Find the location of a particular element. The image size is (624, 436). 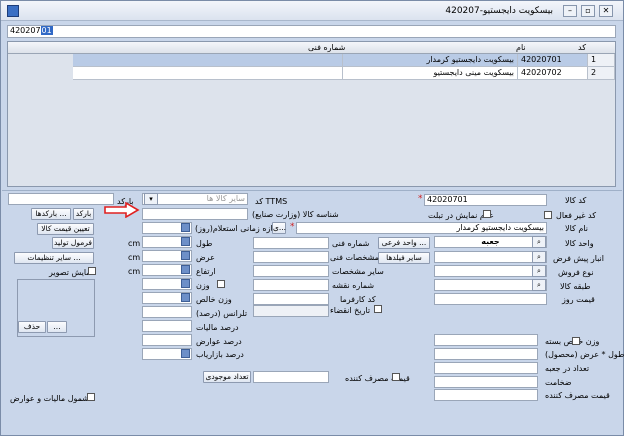

map-no-label: شماره نقشه is located at coordinates (353, 285).